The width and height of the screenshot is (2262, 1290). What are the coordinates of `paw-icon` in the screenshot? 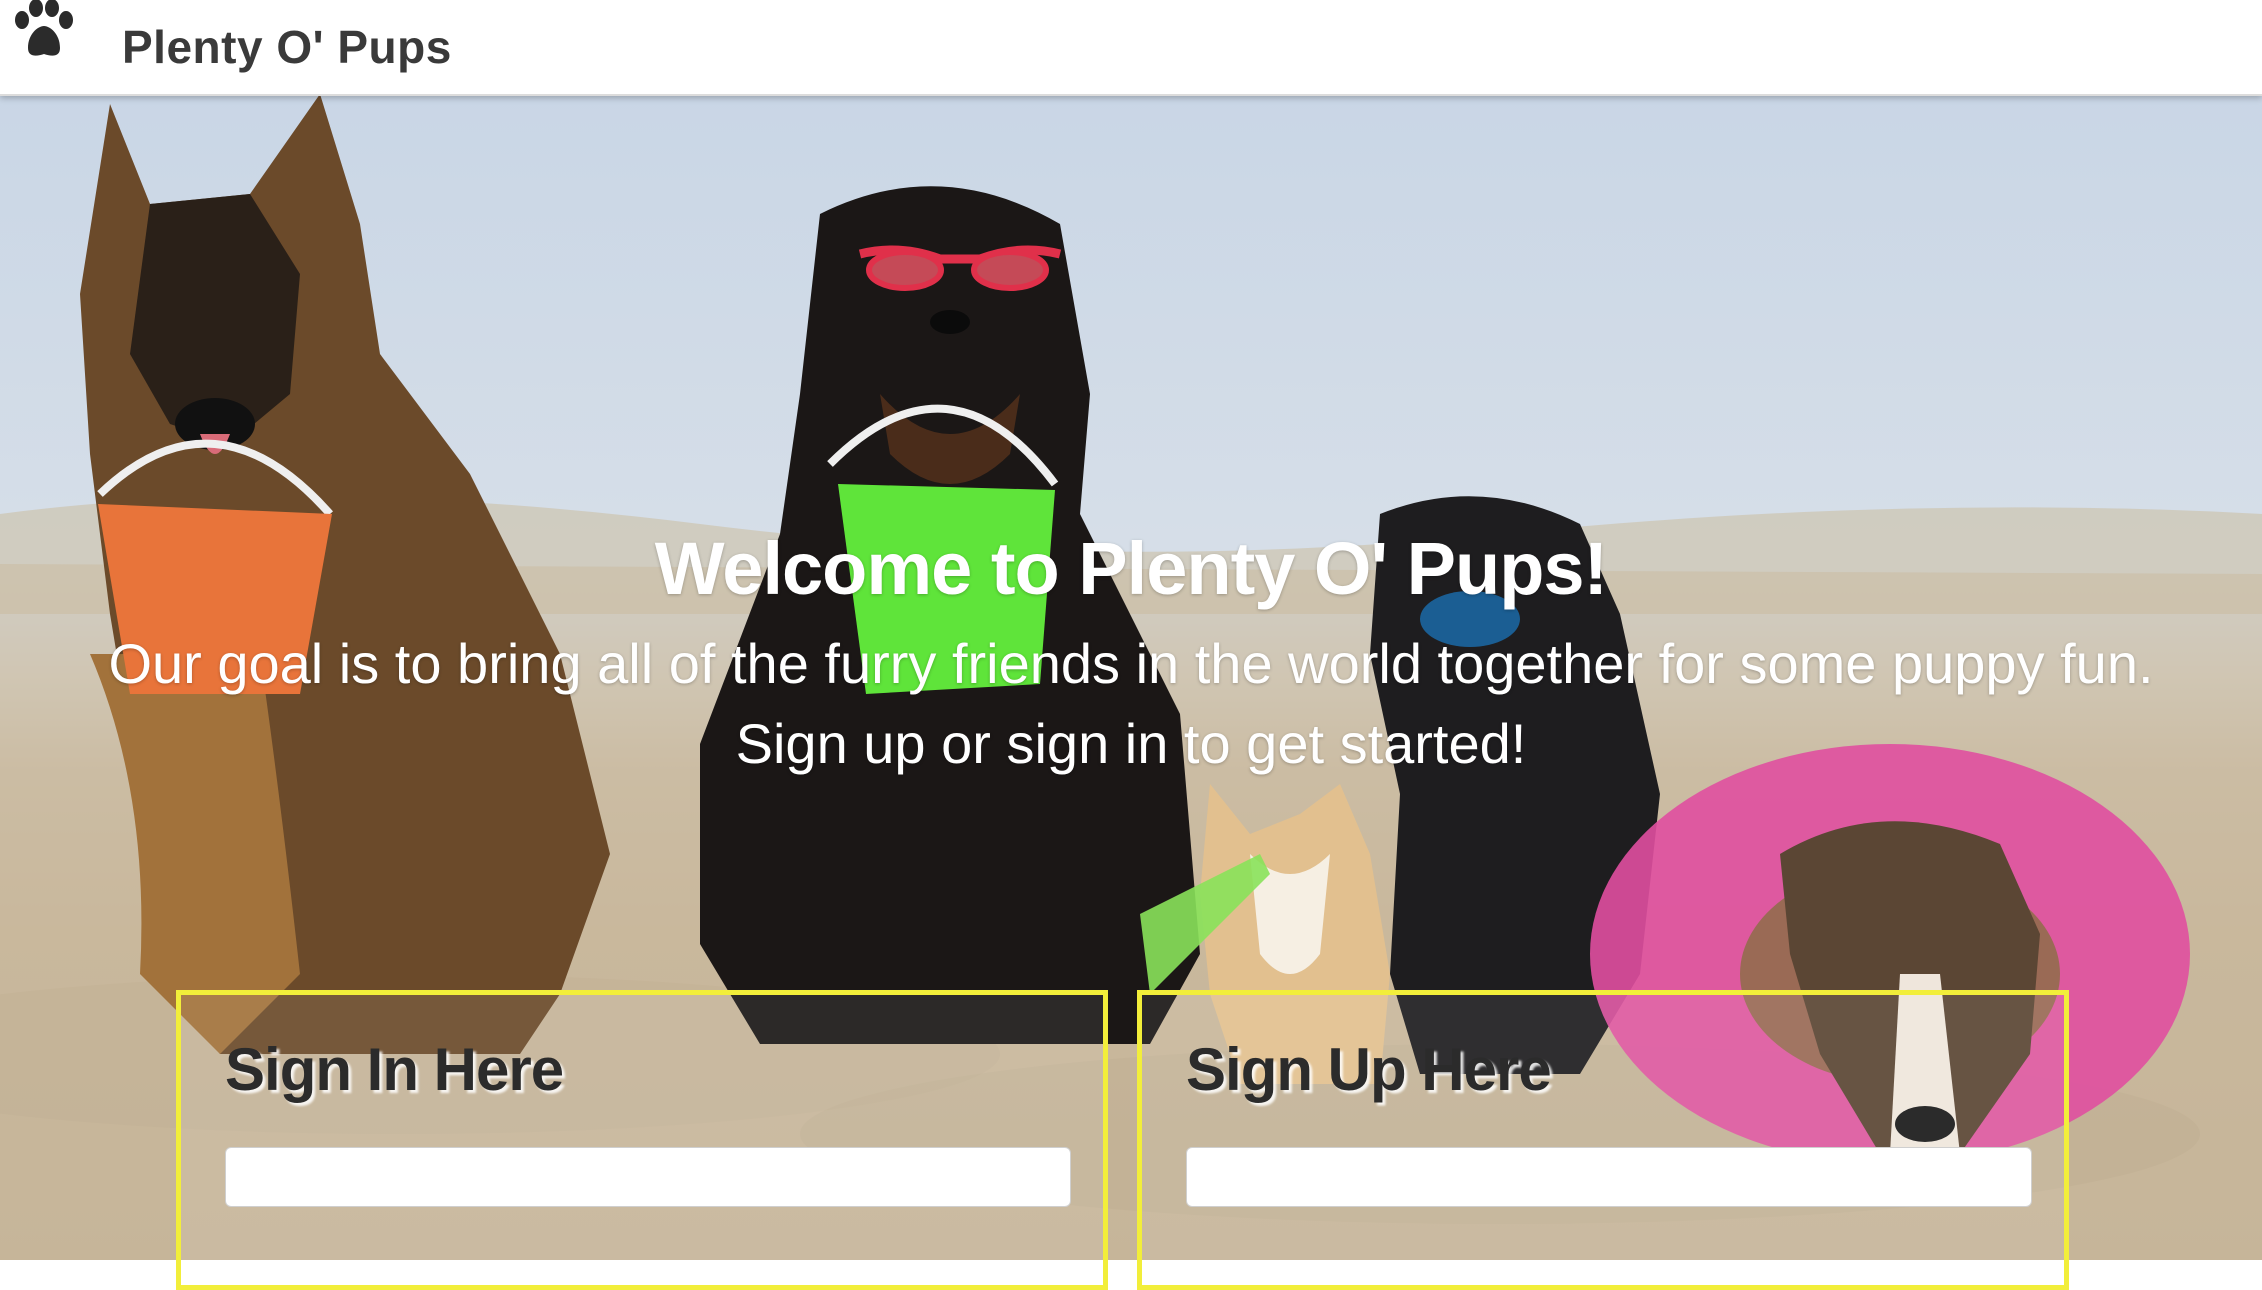 It's located at (44, 30).